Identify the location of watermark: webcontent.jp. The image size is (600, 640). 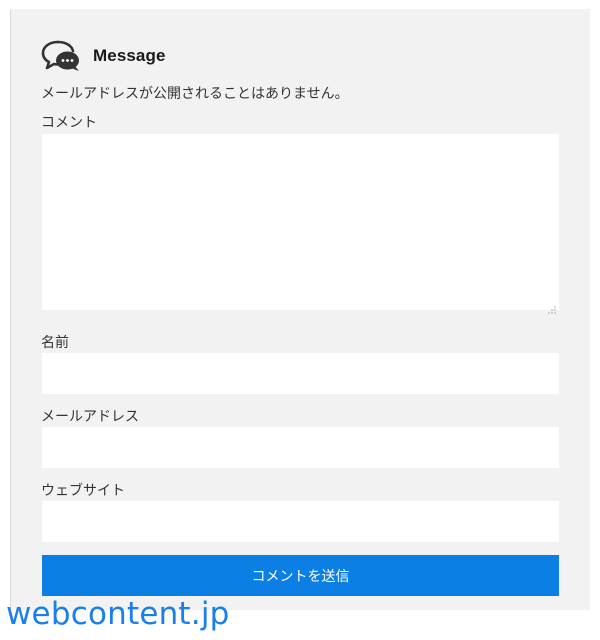
(118, 614).